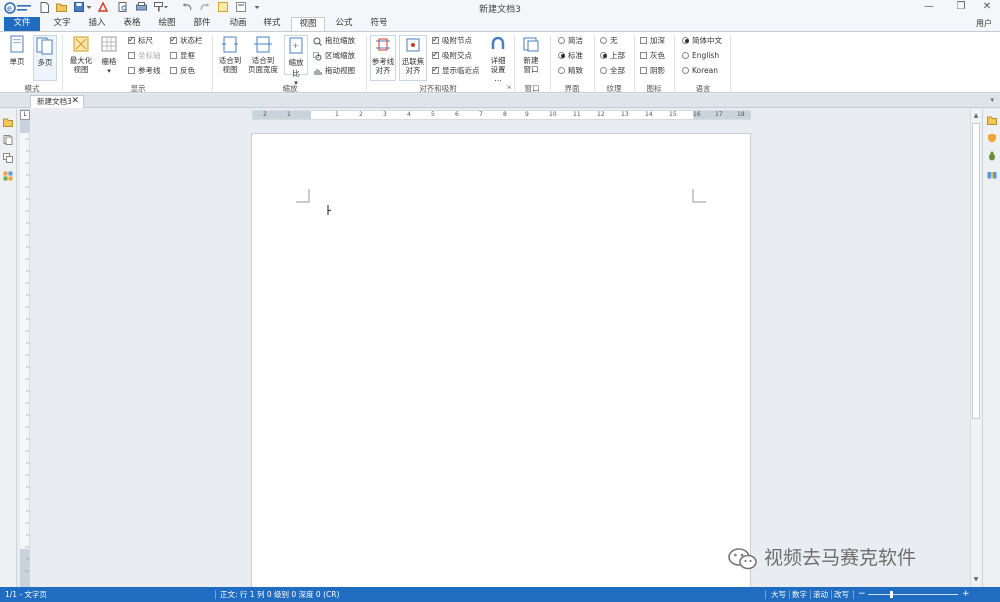  I want to click on tab-list-dropdown-icon: ▾, so click(992, 100).